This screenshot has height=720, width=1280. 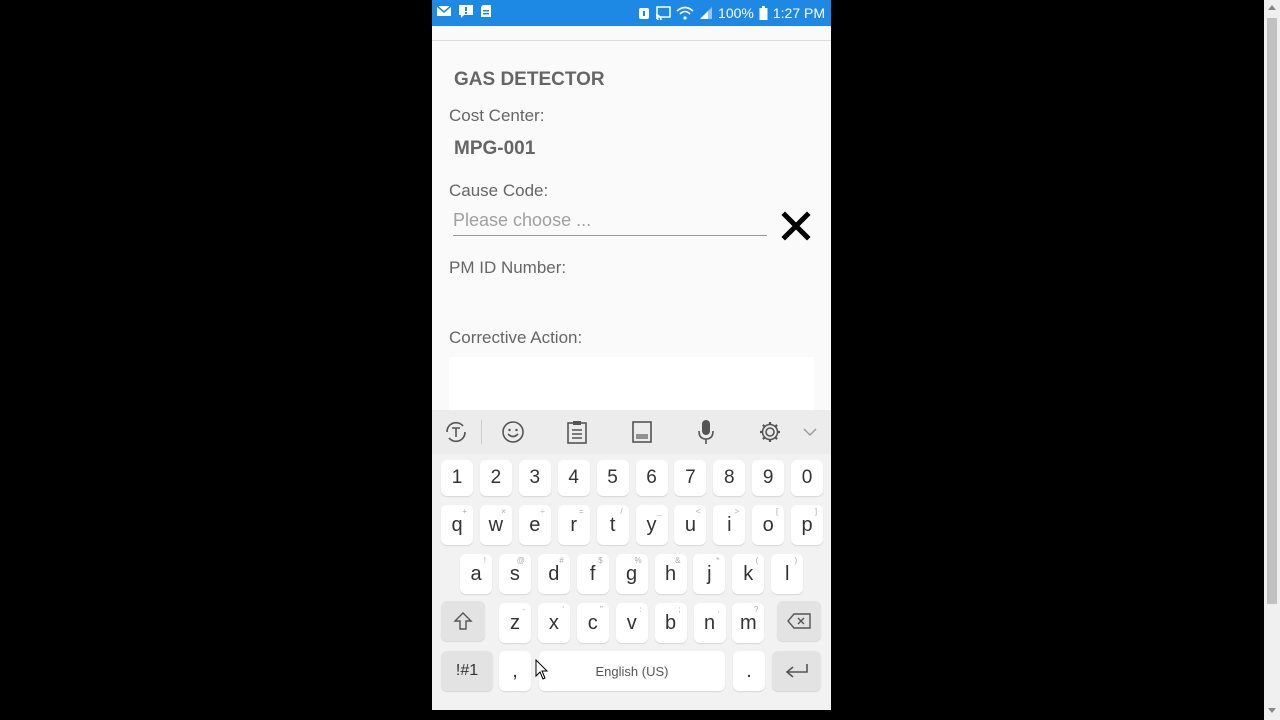 I want to click on key-1: 1, so click(x=457, y=478).